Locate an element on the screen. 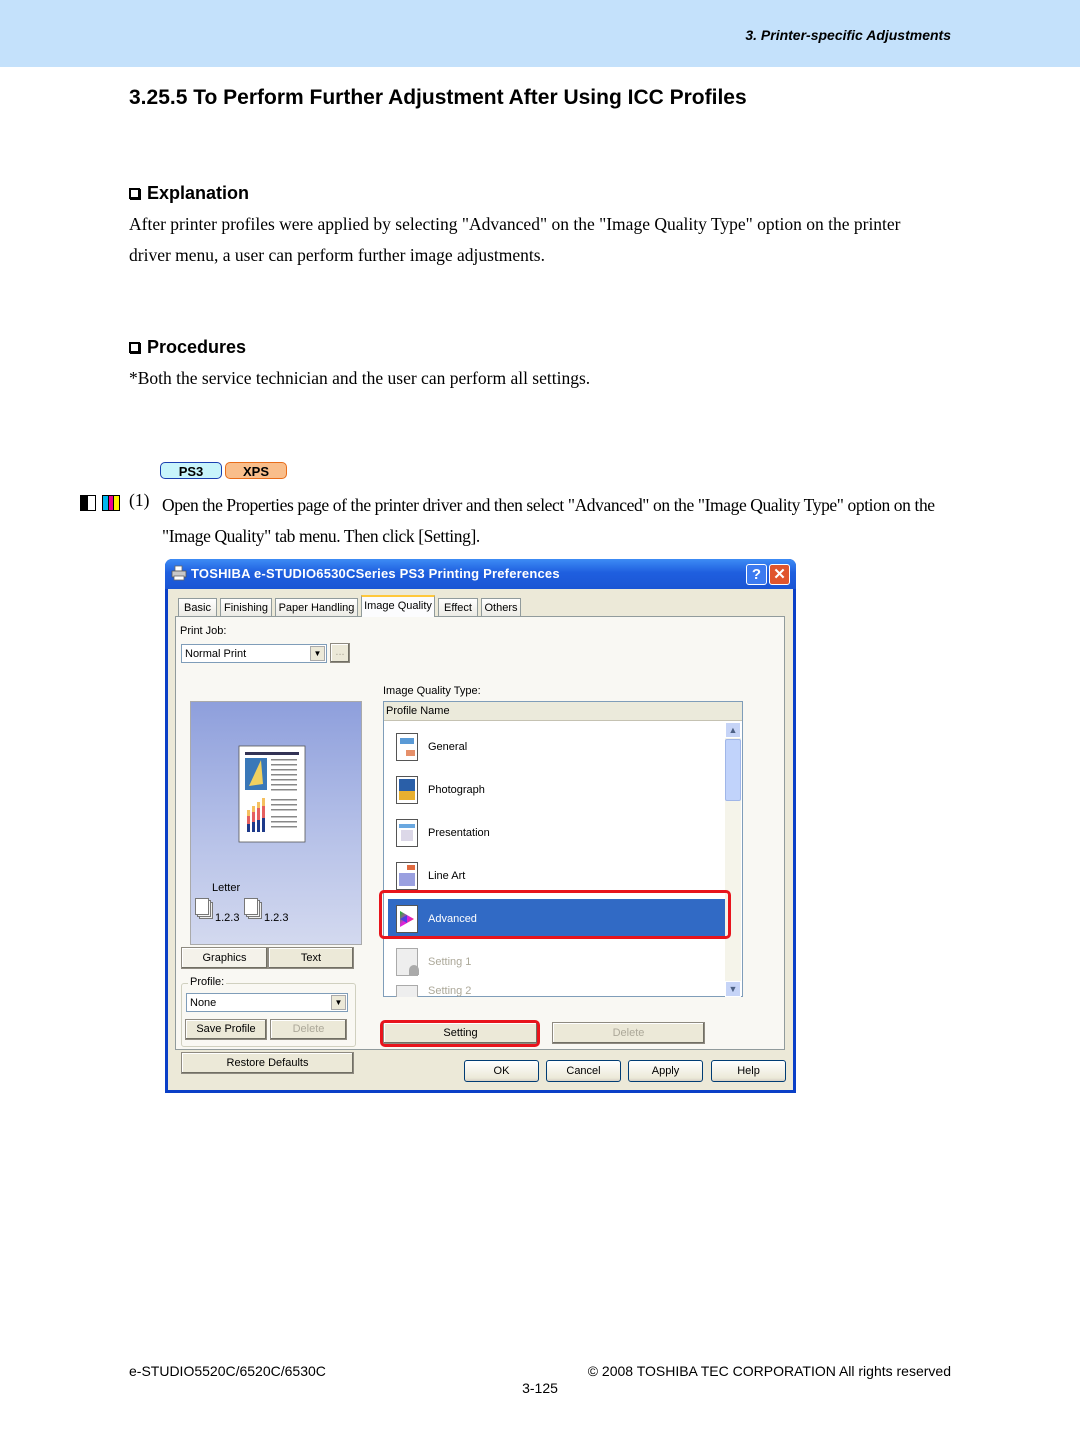  print-job-label: Print Job: is located at coordinates (203, 631).